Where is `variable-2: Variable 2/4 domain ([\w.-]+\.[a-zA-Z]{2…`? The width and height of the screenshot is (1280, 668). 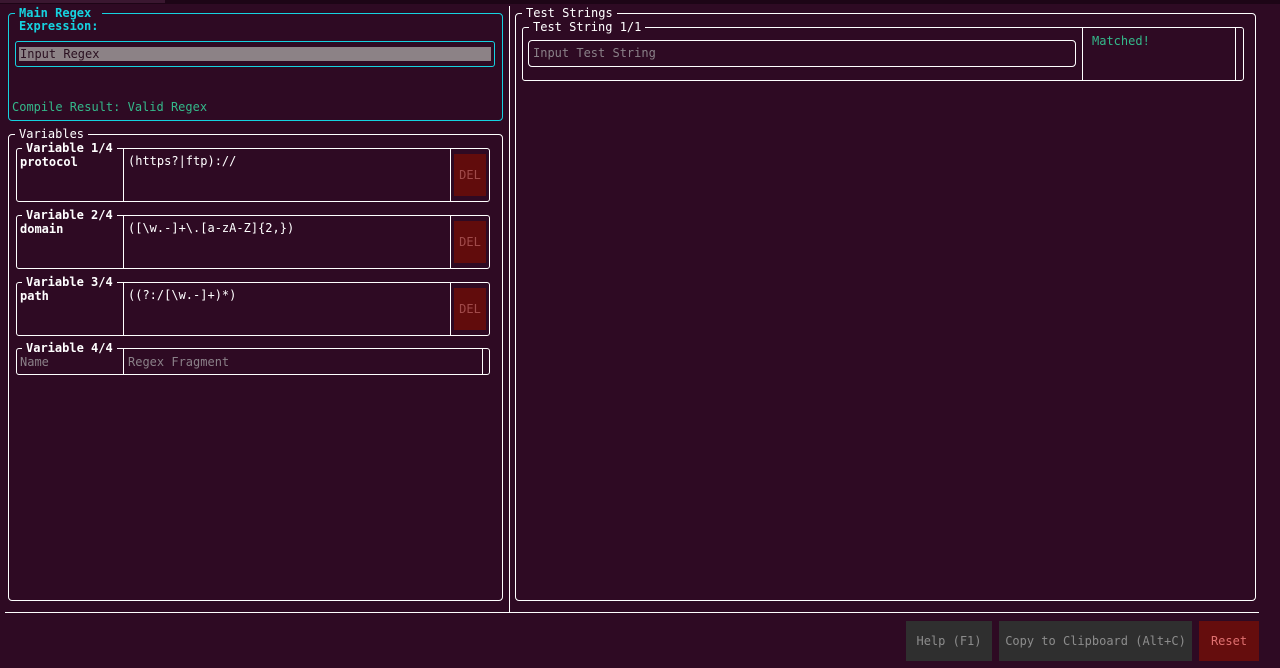
variable-2: Variable 2/4 domain ([\w.-]+\.[a-zA-Z]{2… is located at coordinates (253, 239).